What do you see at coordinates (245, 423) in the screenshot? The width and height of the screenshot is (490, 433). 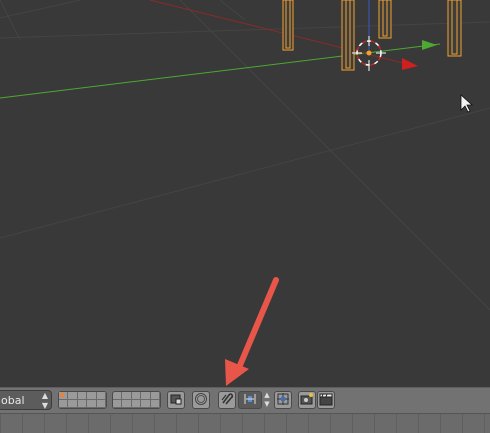 I see `timeline-strip` at bounding box center [245, 423].